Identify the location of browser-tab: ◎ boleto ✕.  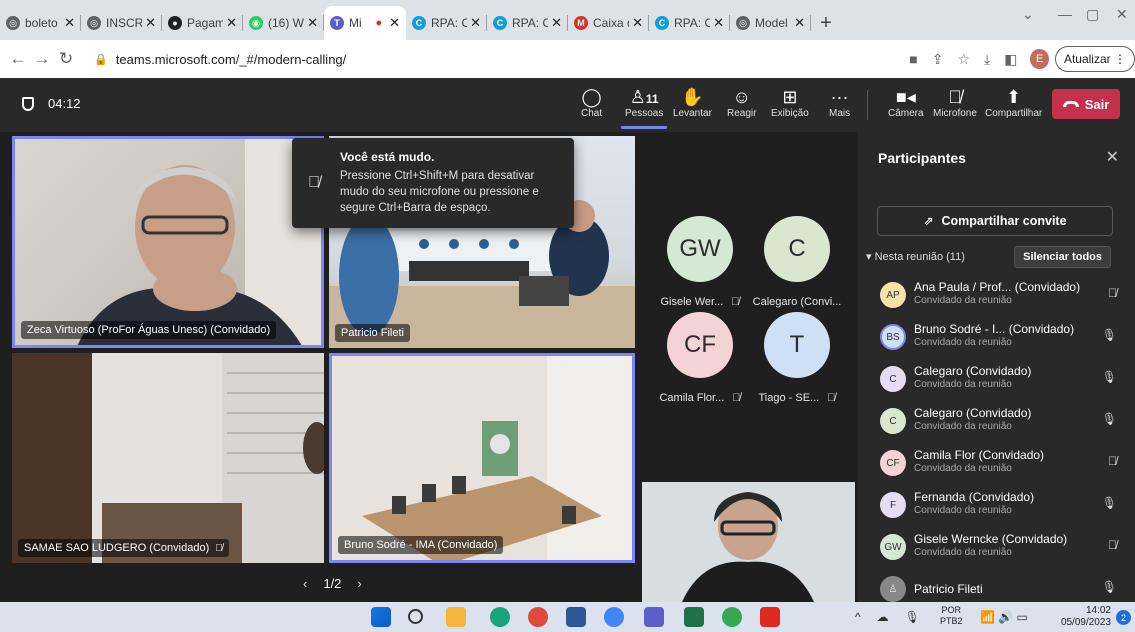
(40, 23).